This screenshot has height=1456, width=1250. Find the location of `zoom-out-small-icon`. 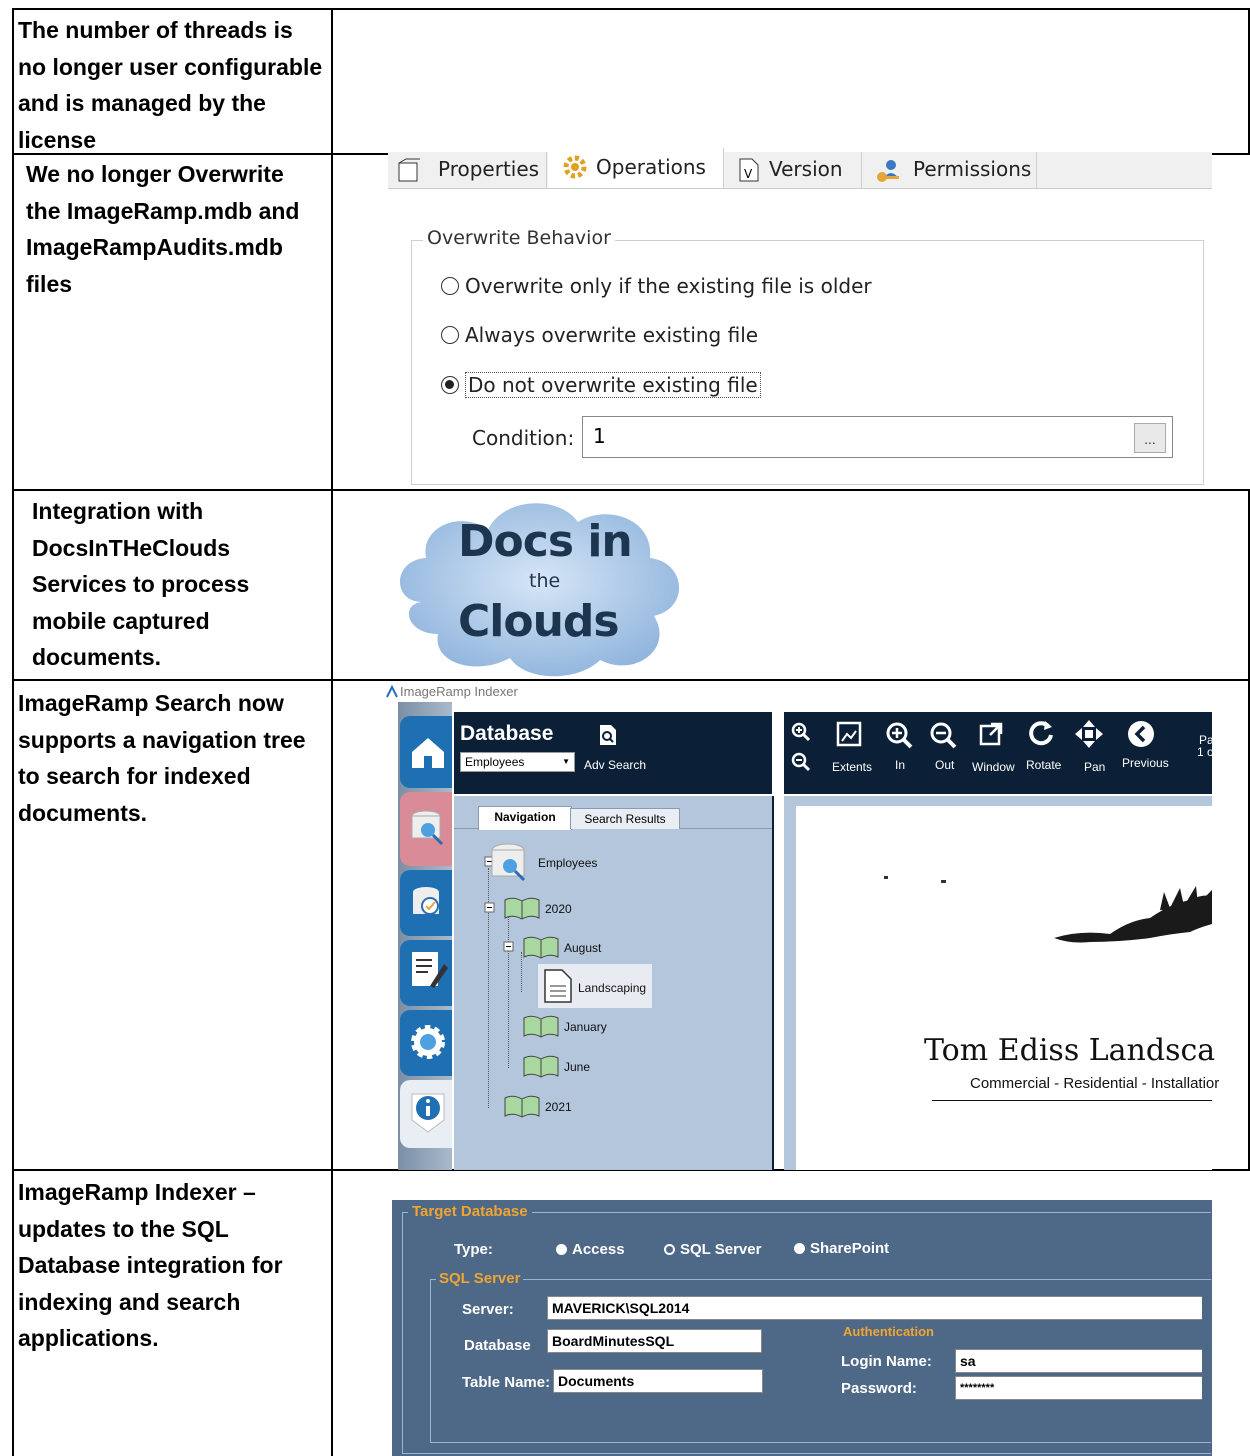

zoom-out-small-icon is located at coordinates (801, 762).